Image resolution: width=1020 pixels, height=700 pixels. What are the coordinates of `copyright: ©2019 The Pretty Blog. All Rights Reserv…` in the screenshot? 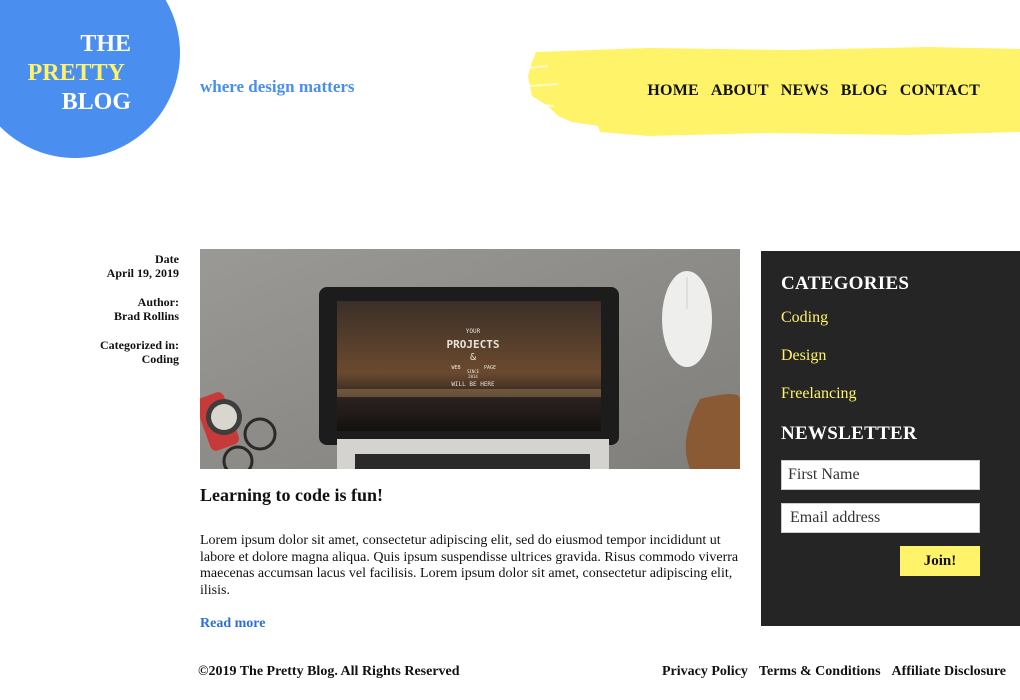 It's located at (329, 671).